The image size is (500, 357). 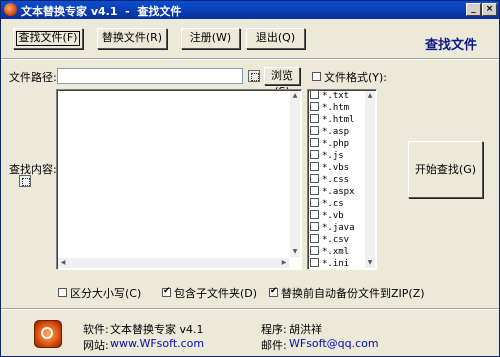 I want to click on scroll-up-icon: ▲, so click(x=295, y=96).